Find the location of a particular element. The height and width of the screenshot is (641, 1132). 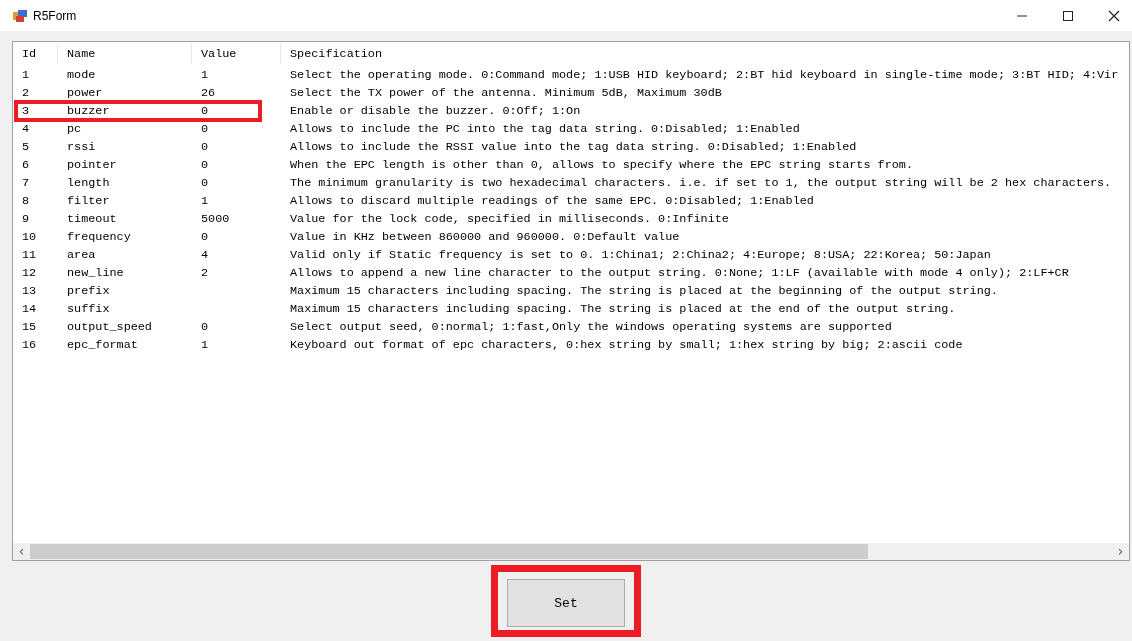

table-cell-text: suffix is located at coordinates (88, 309).